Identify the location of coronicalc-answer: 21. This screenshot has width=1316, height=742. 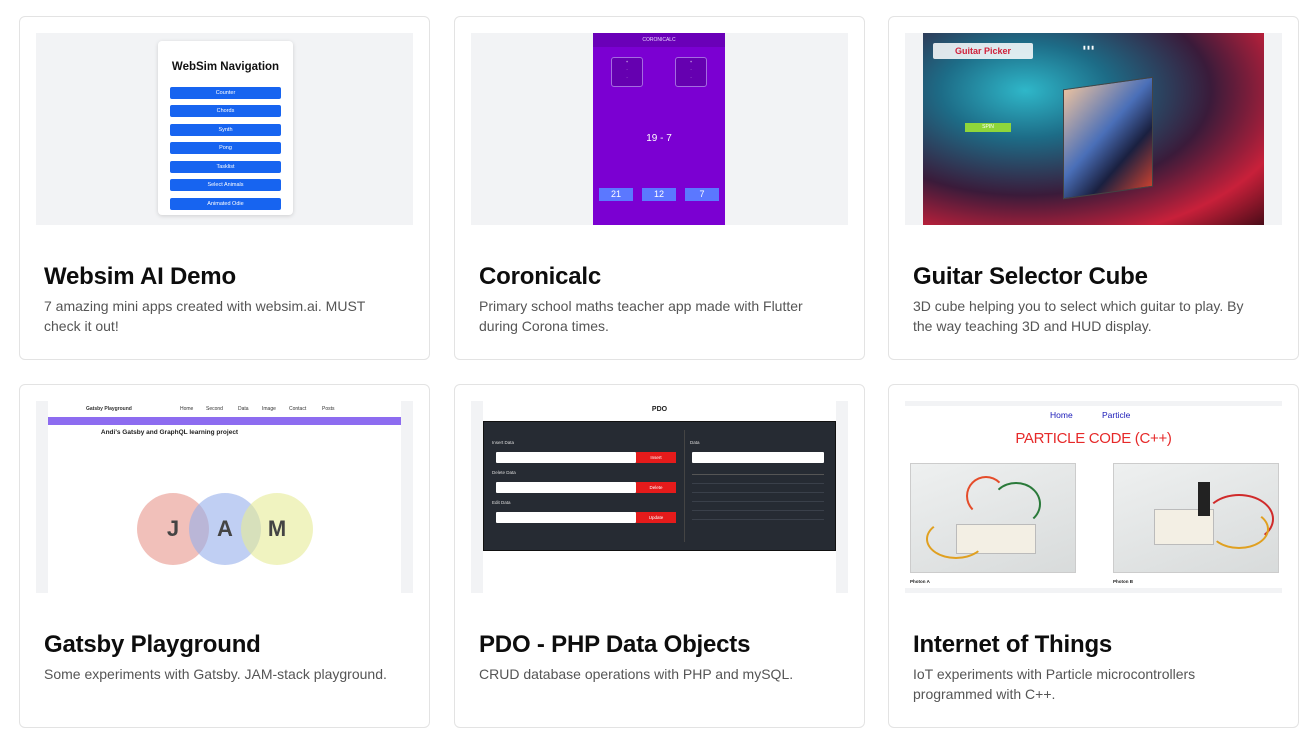
(616, 194).